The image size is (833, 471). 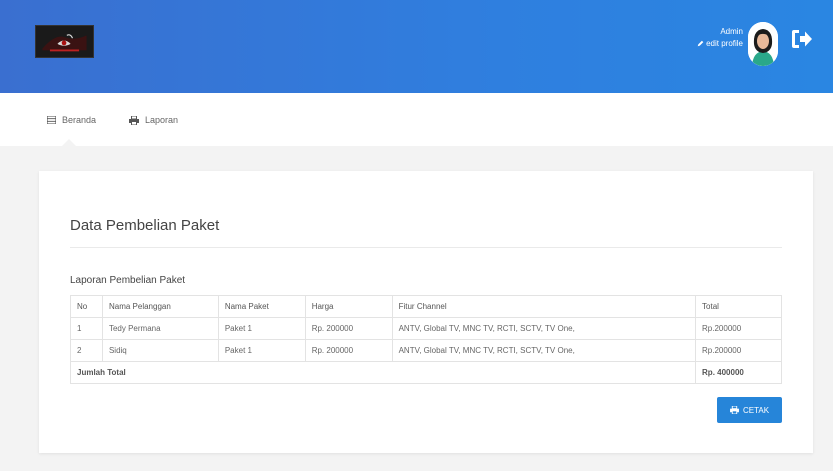 What do you see at coordinates (160, 306) in the screenshot?
I see `column-header: Nama Pelanggan` at bounding box center [160, 306].